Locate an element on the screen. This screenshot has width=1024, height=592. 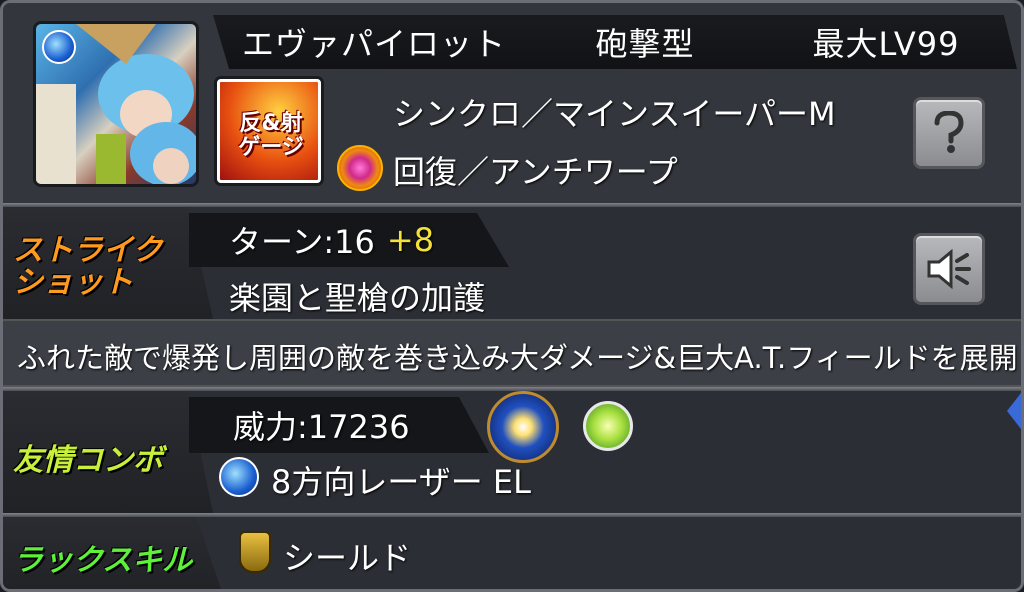
turn-text: ターン:16 is located at coordinates (302, 242).